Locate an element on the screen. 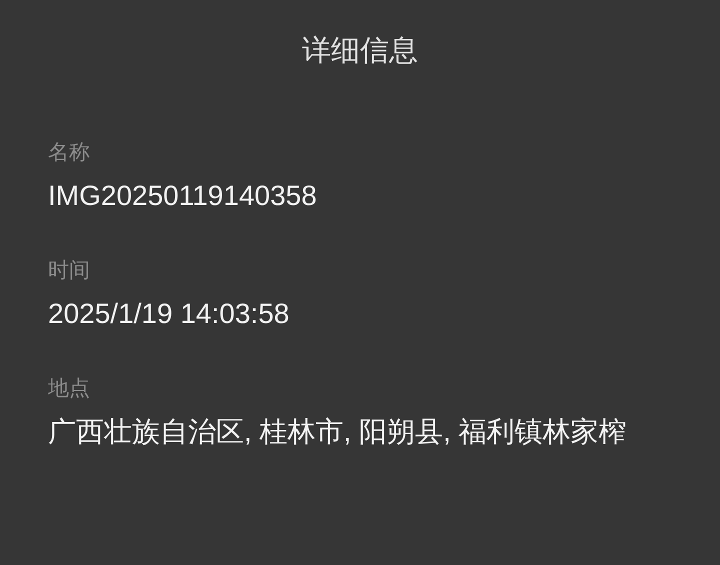  field-value: 2025/1/19 14:03:58 is located at coordinates (169, 314).